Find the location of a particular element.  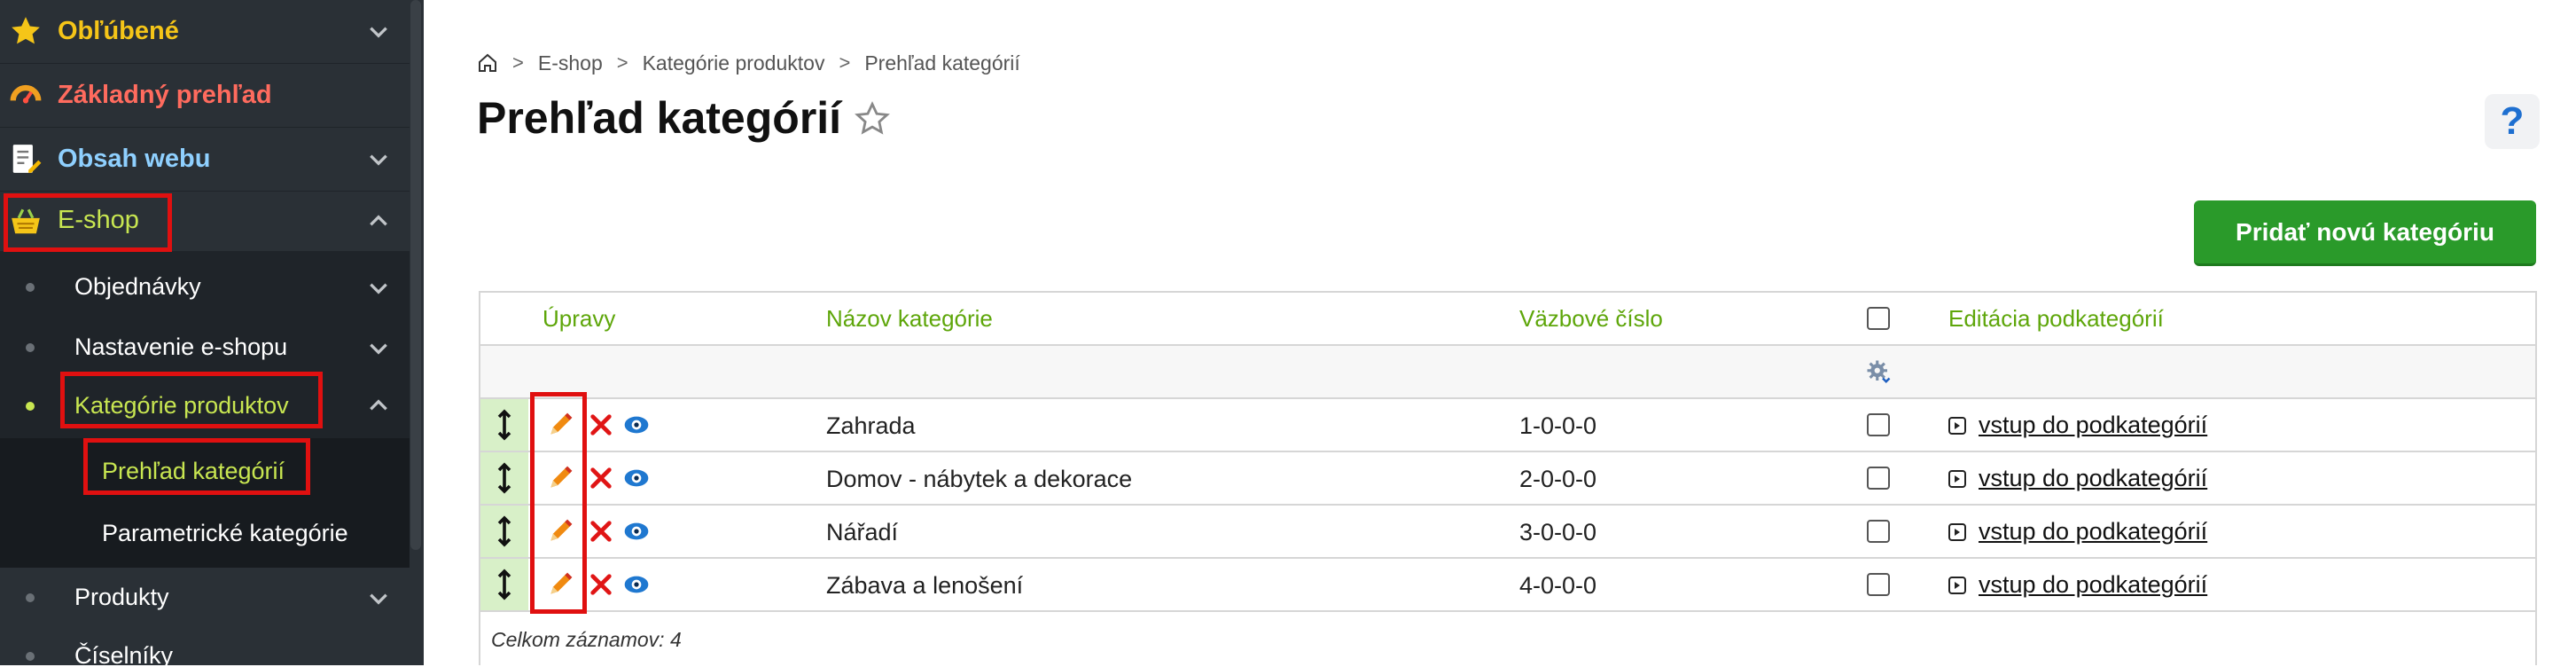

sidebar-item-label: Produkty is located at coordinates (121, 597).